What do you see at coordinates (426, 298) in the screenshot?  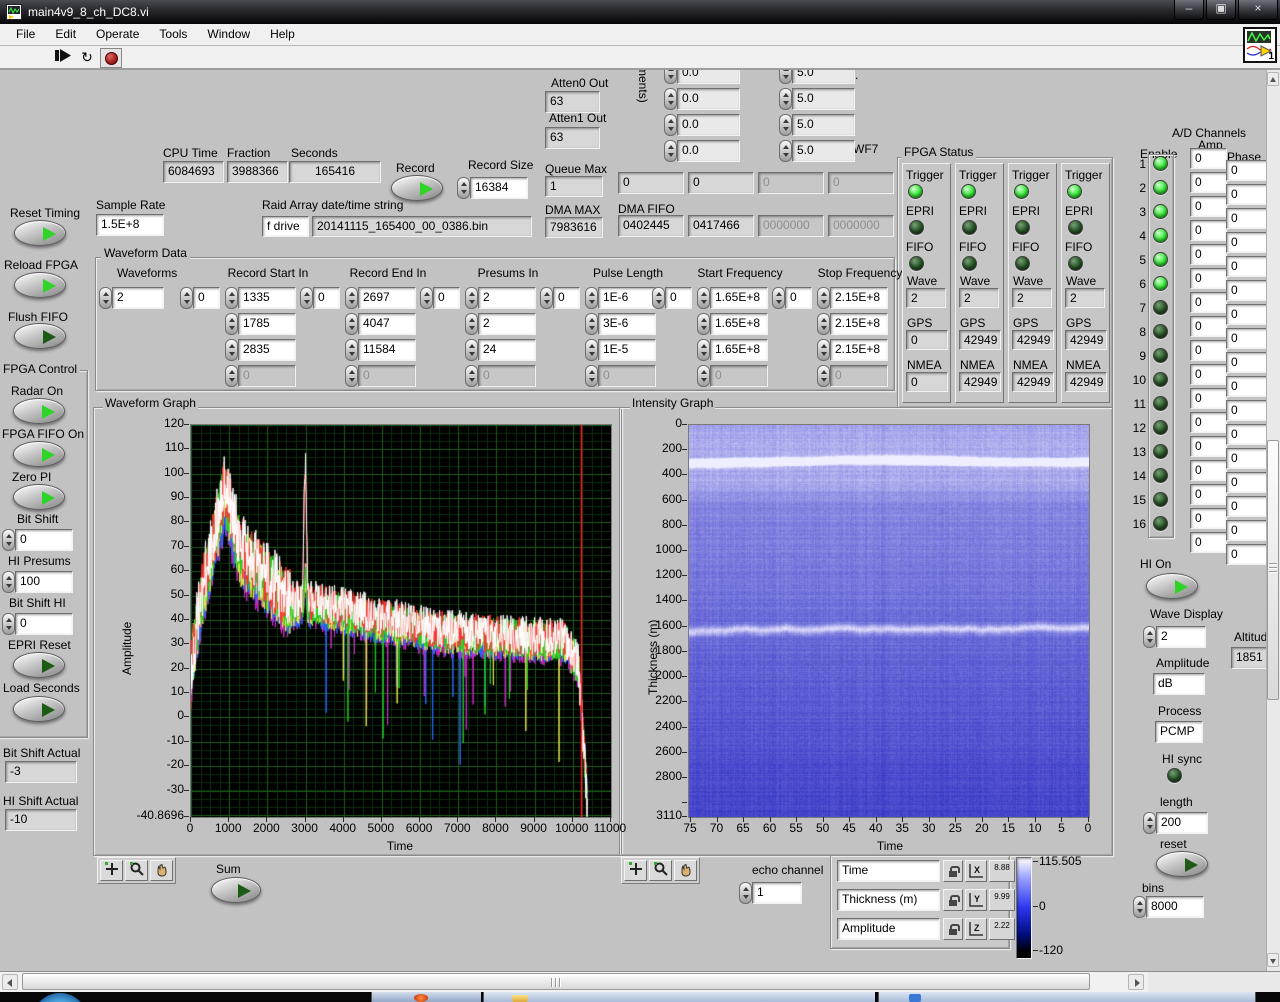 I see `presums-in-index-stepper` at bounding box center [426, 298].